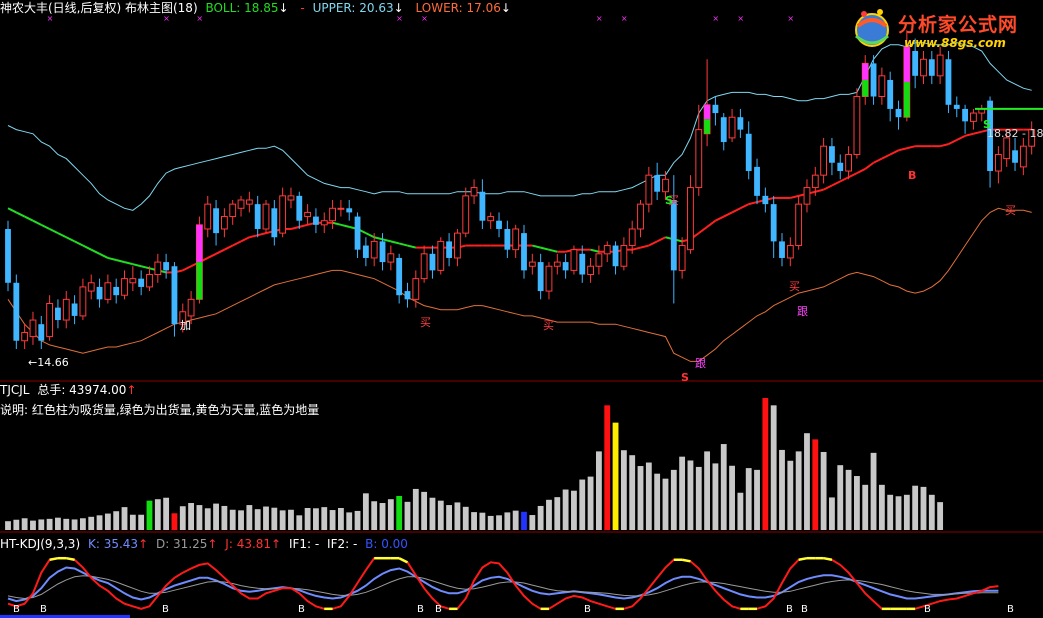 The image size is (1043, 618). What do you see at coordinates (927, 609) in the screenshot?
I see `kdj-b-marker: B` at bounding box center [927, 609].